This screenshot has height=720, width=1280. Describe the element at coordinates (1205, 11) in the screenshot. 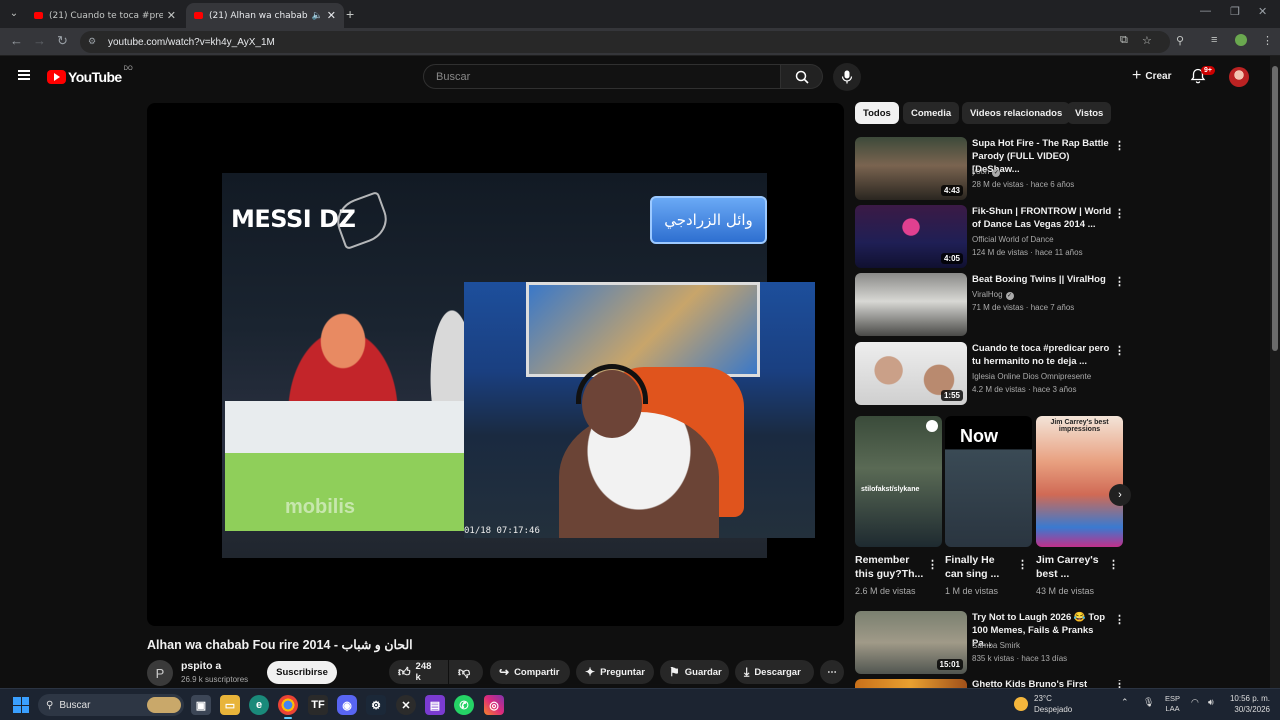

I see `minimize-icon: —` at that location.